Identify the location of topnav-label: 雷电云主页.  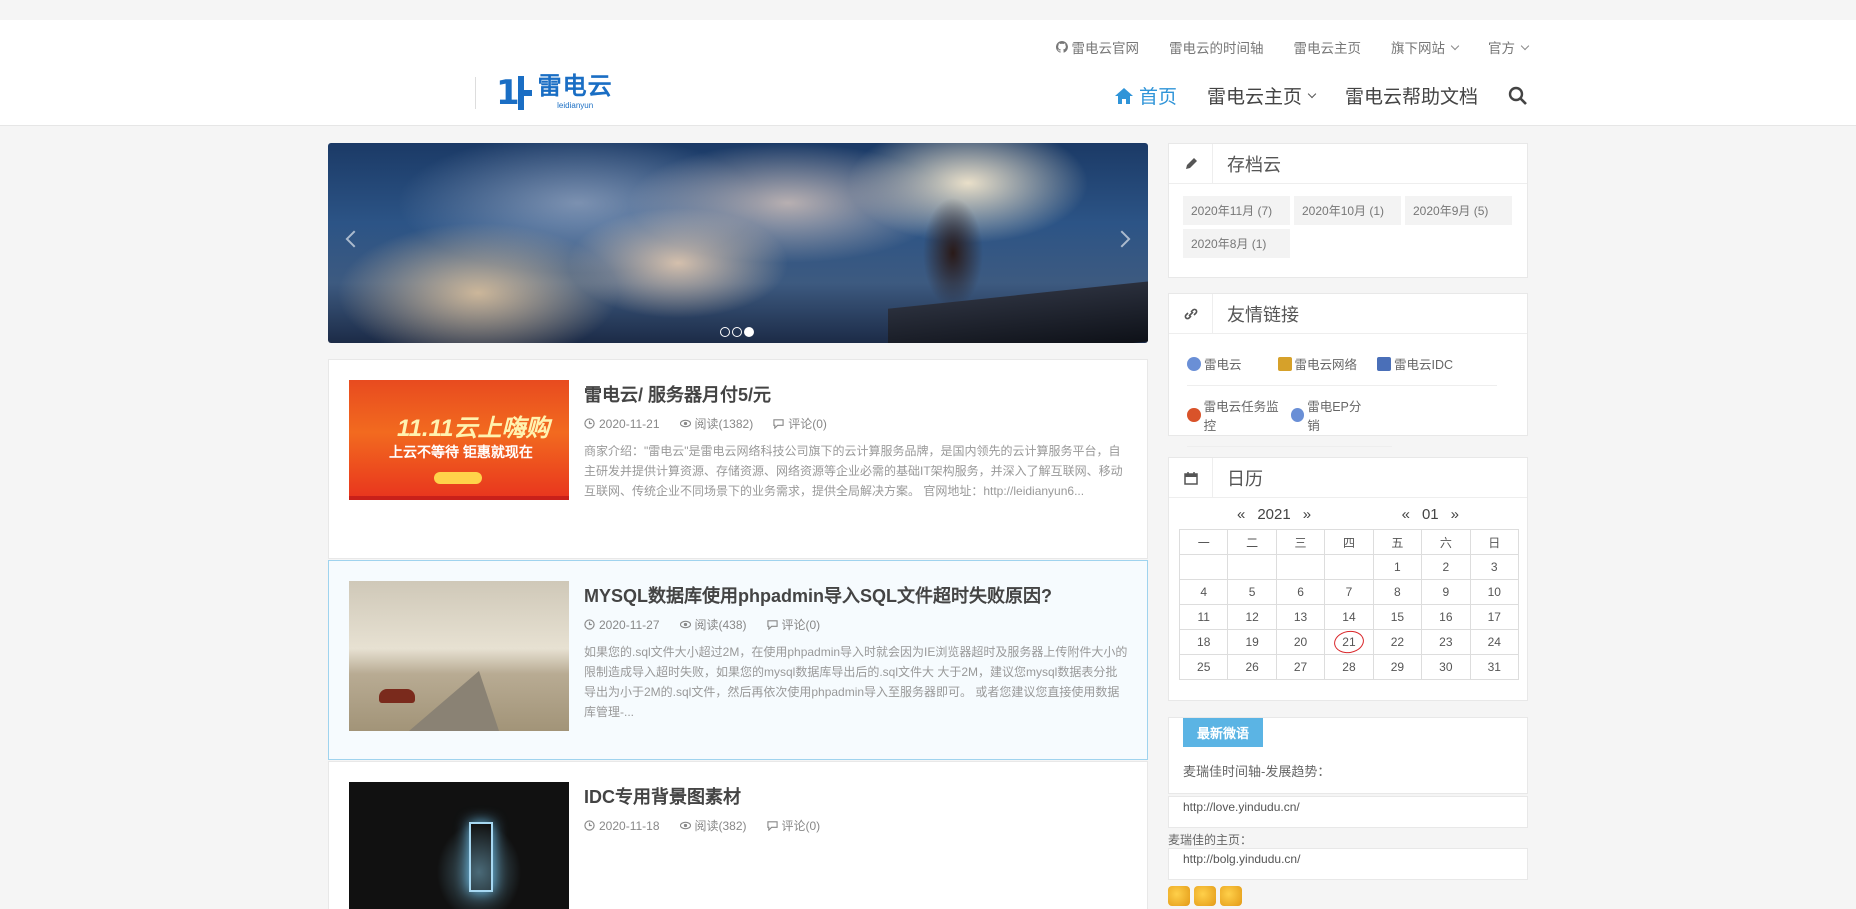
(1327, 48).